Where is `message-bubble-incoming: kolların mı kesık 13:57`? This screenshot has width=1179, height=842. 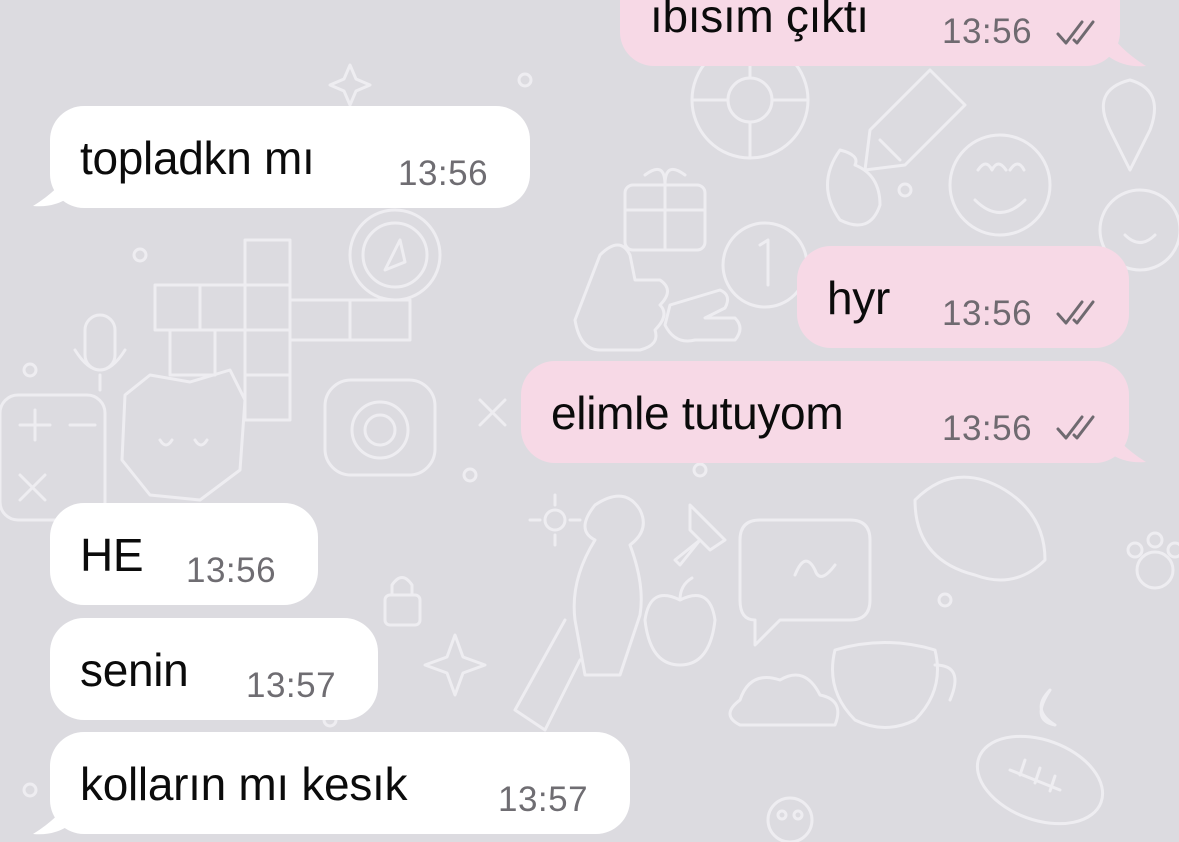
message-bubble-incoming: kolların mı kesık 13:57 is located at coordinates (340, 783).